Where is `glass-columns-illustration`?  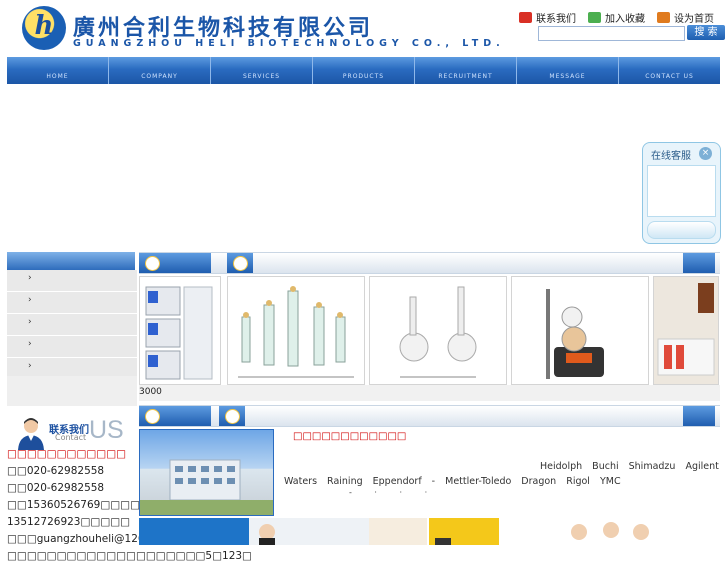 glass-columns-illustration is located at coordinates (296, 332).